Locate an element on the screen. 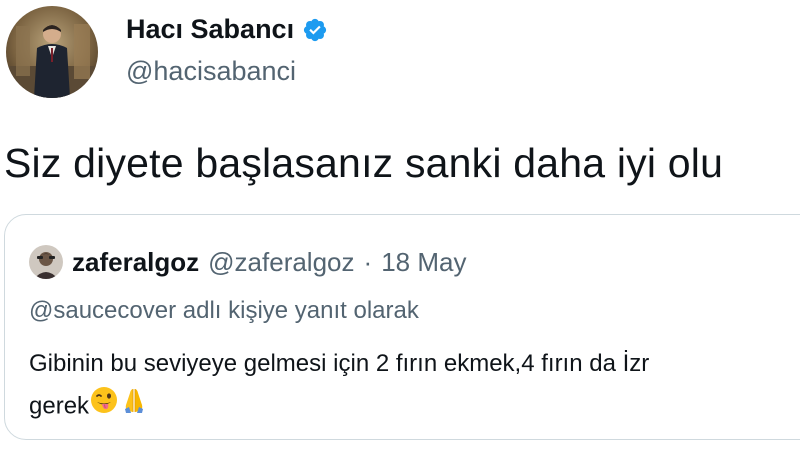 The width and height of the screenshot is (800, 450). author-avatar is located at coordinates (52, 52).